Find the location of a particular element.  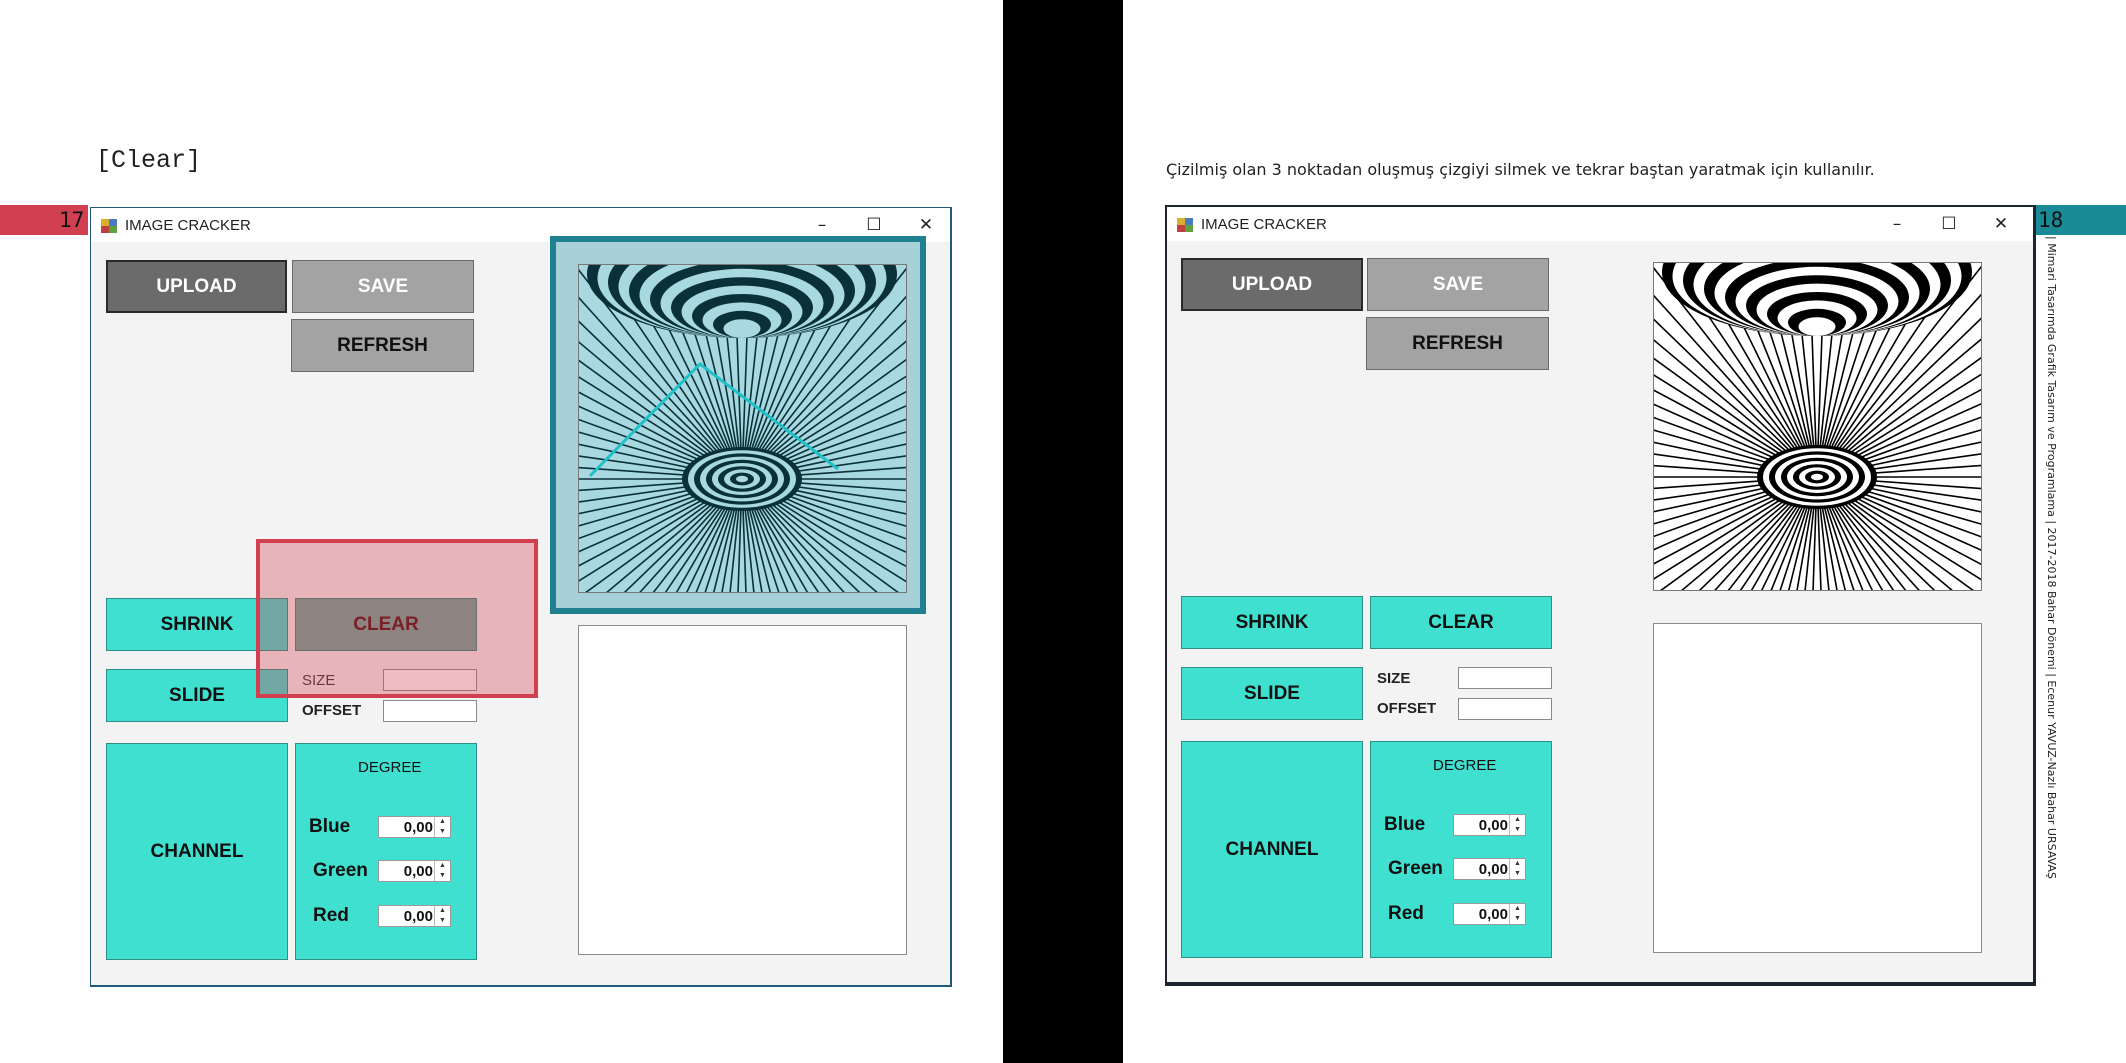

page-number: 18 is located at coordinates (2051, 220).